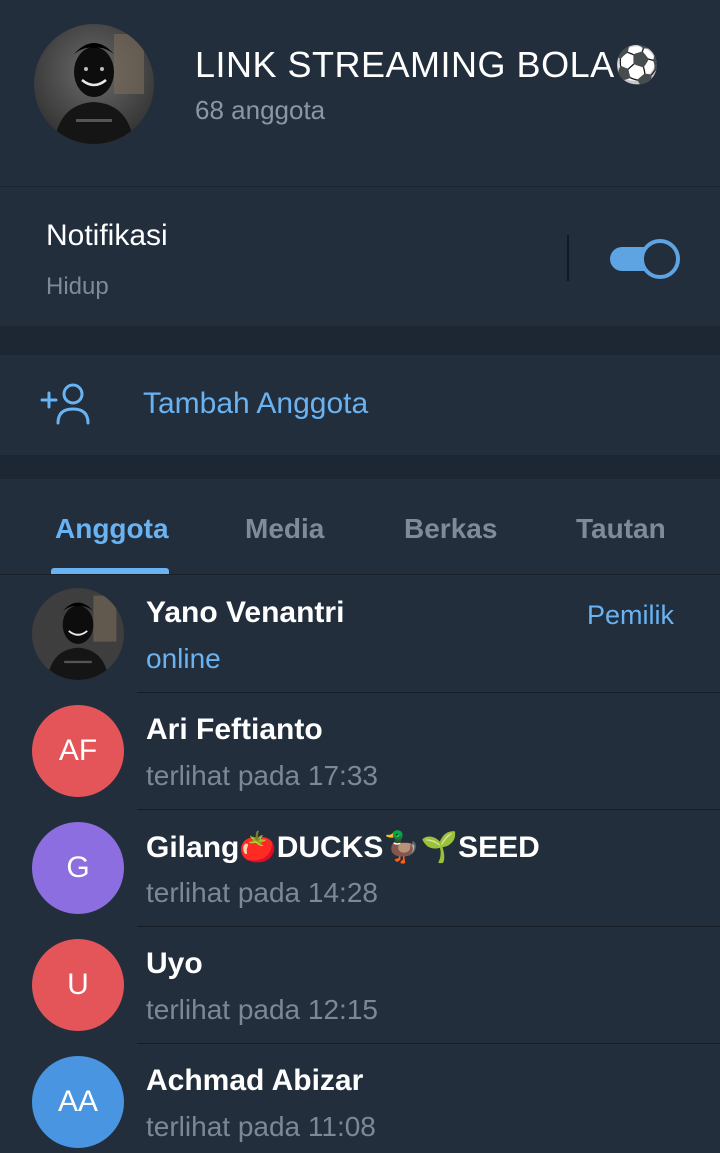  What do you see at coordinates (78, 1102) in the screenshot?
I see `avatar: AA` at bounding box center [78, 1102].